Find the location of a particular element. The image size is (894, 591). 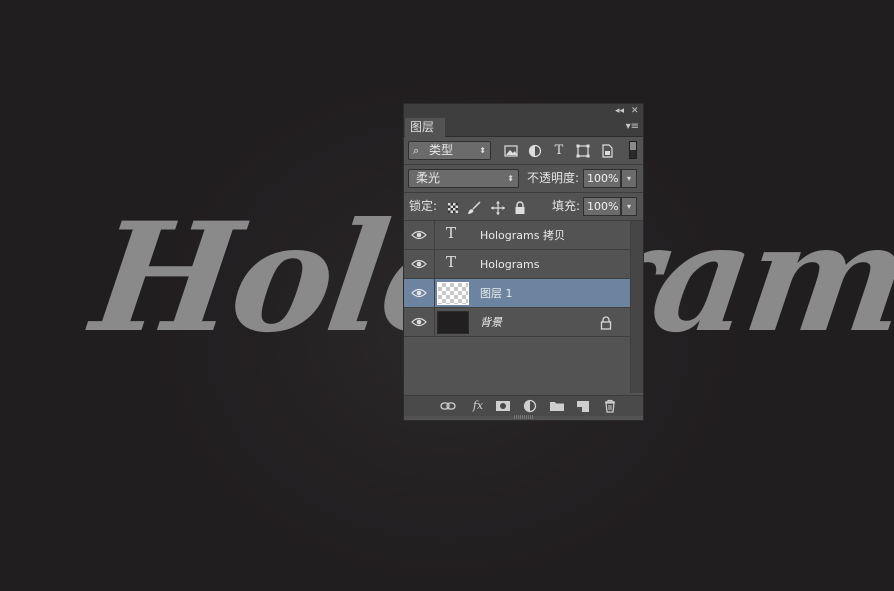

add-mask-icon is located at coordinates (503, 406).